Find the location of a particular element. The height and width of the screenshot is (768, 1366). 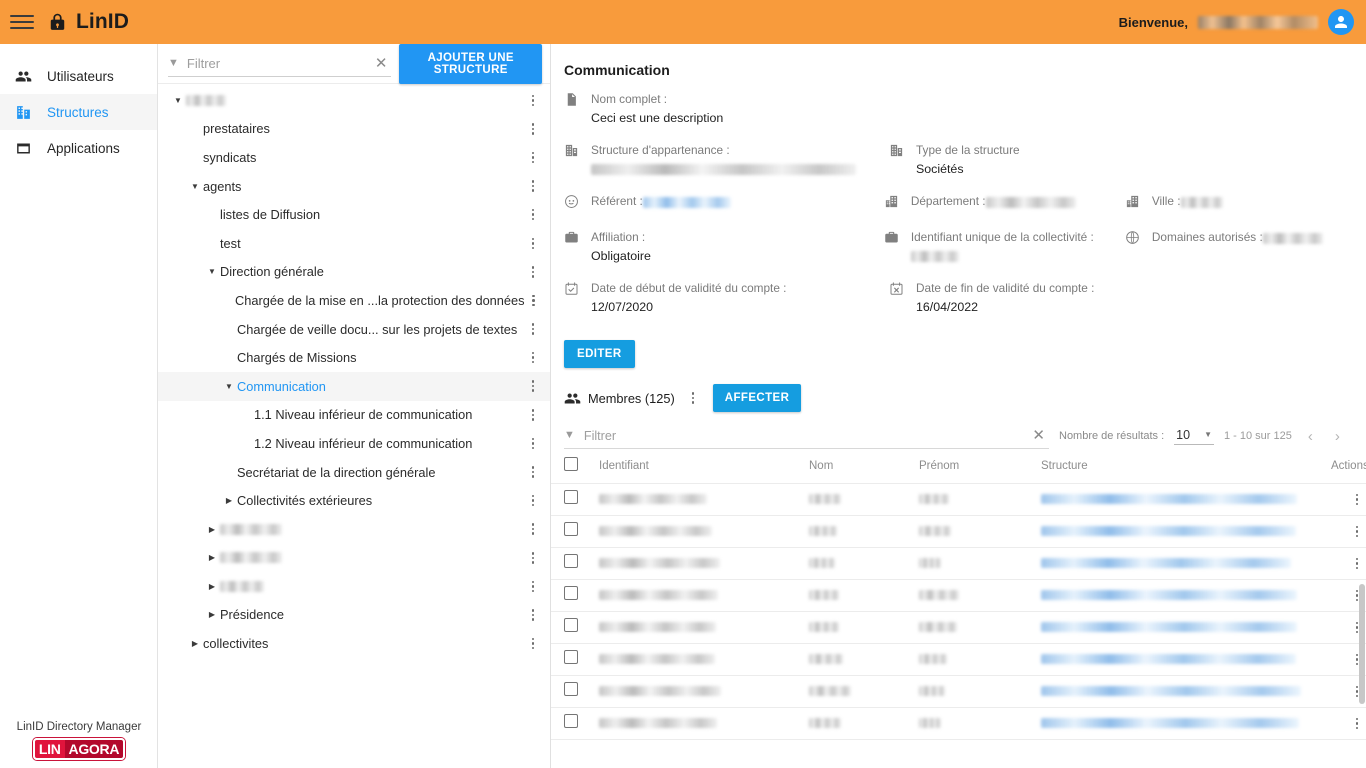

tree-node: syndicats is located at coordinates (354, 157).